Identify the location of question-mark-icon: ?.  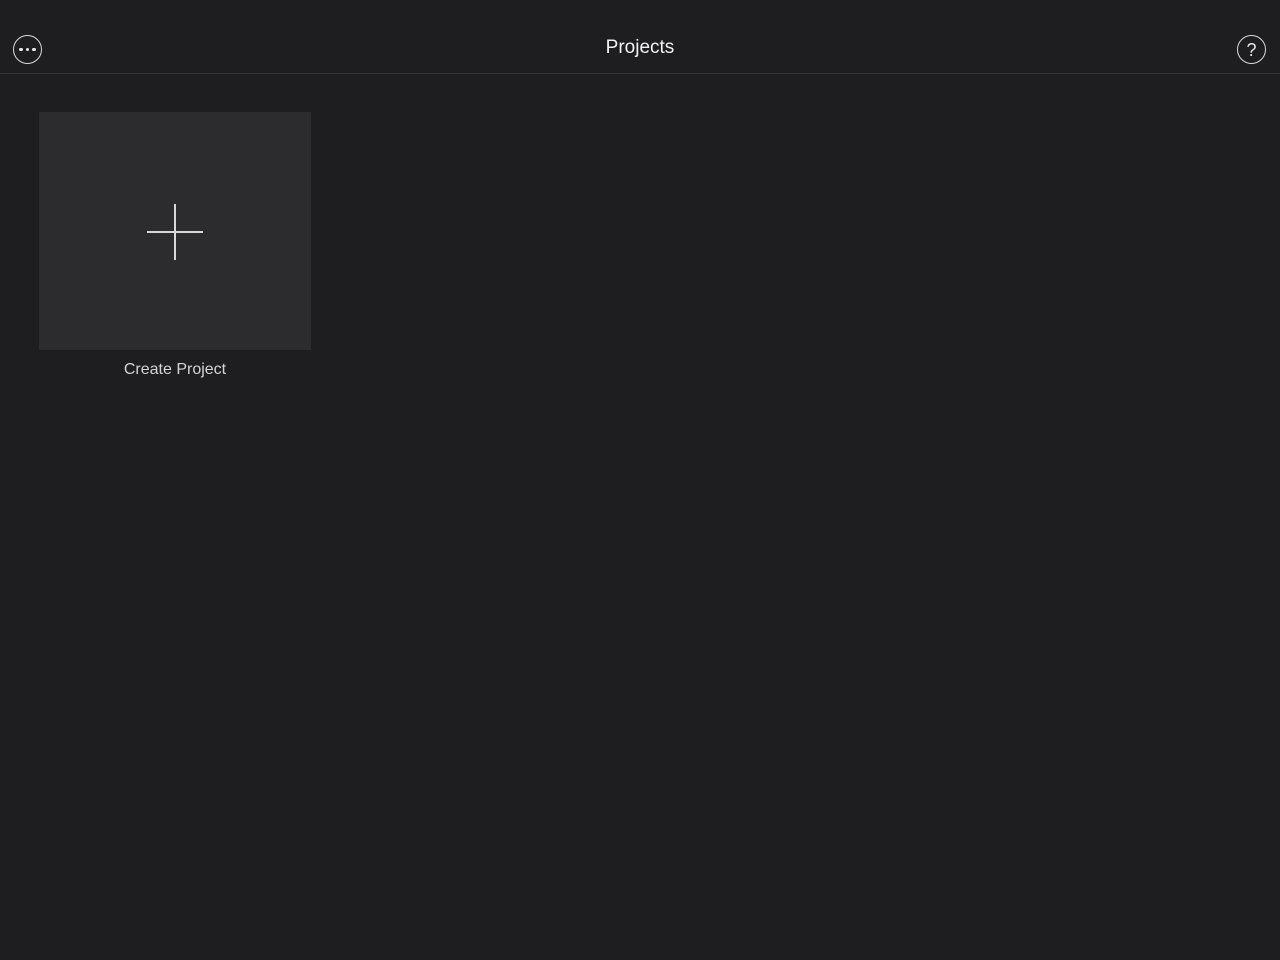
(1251, 49).